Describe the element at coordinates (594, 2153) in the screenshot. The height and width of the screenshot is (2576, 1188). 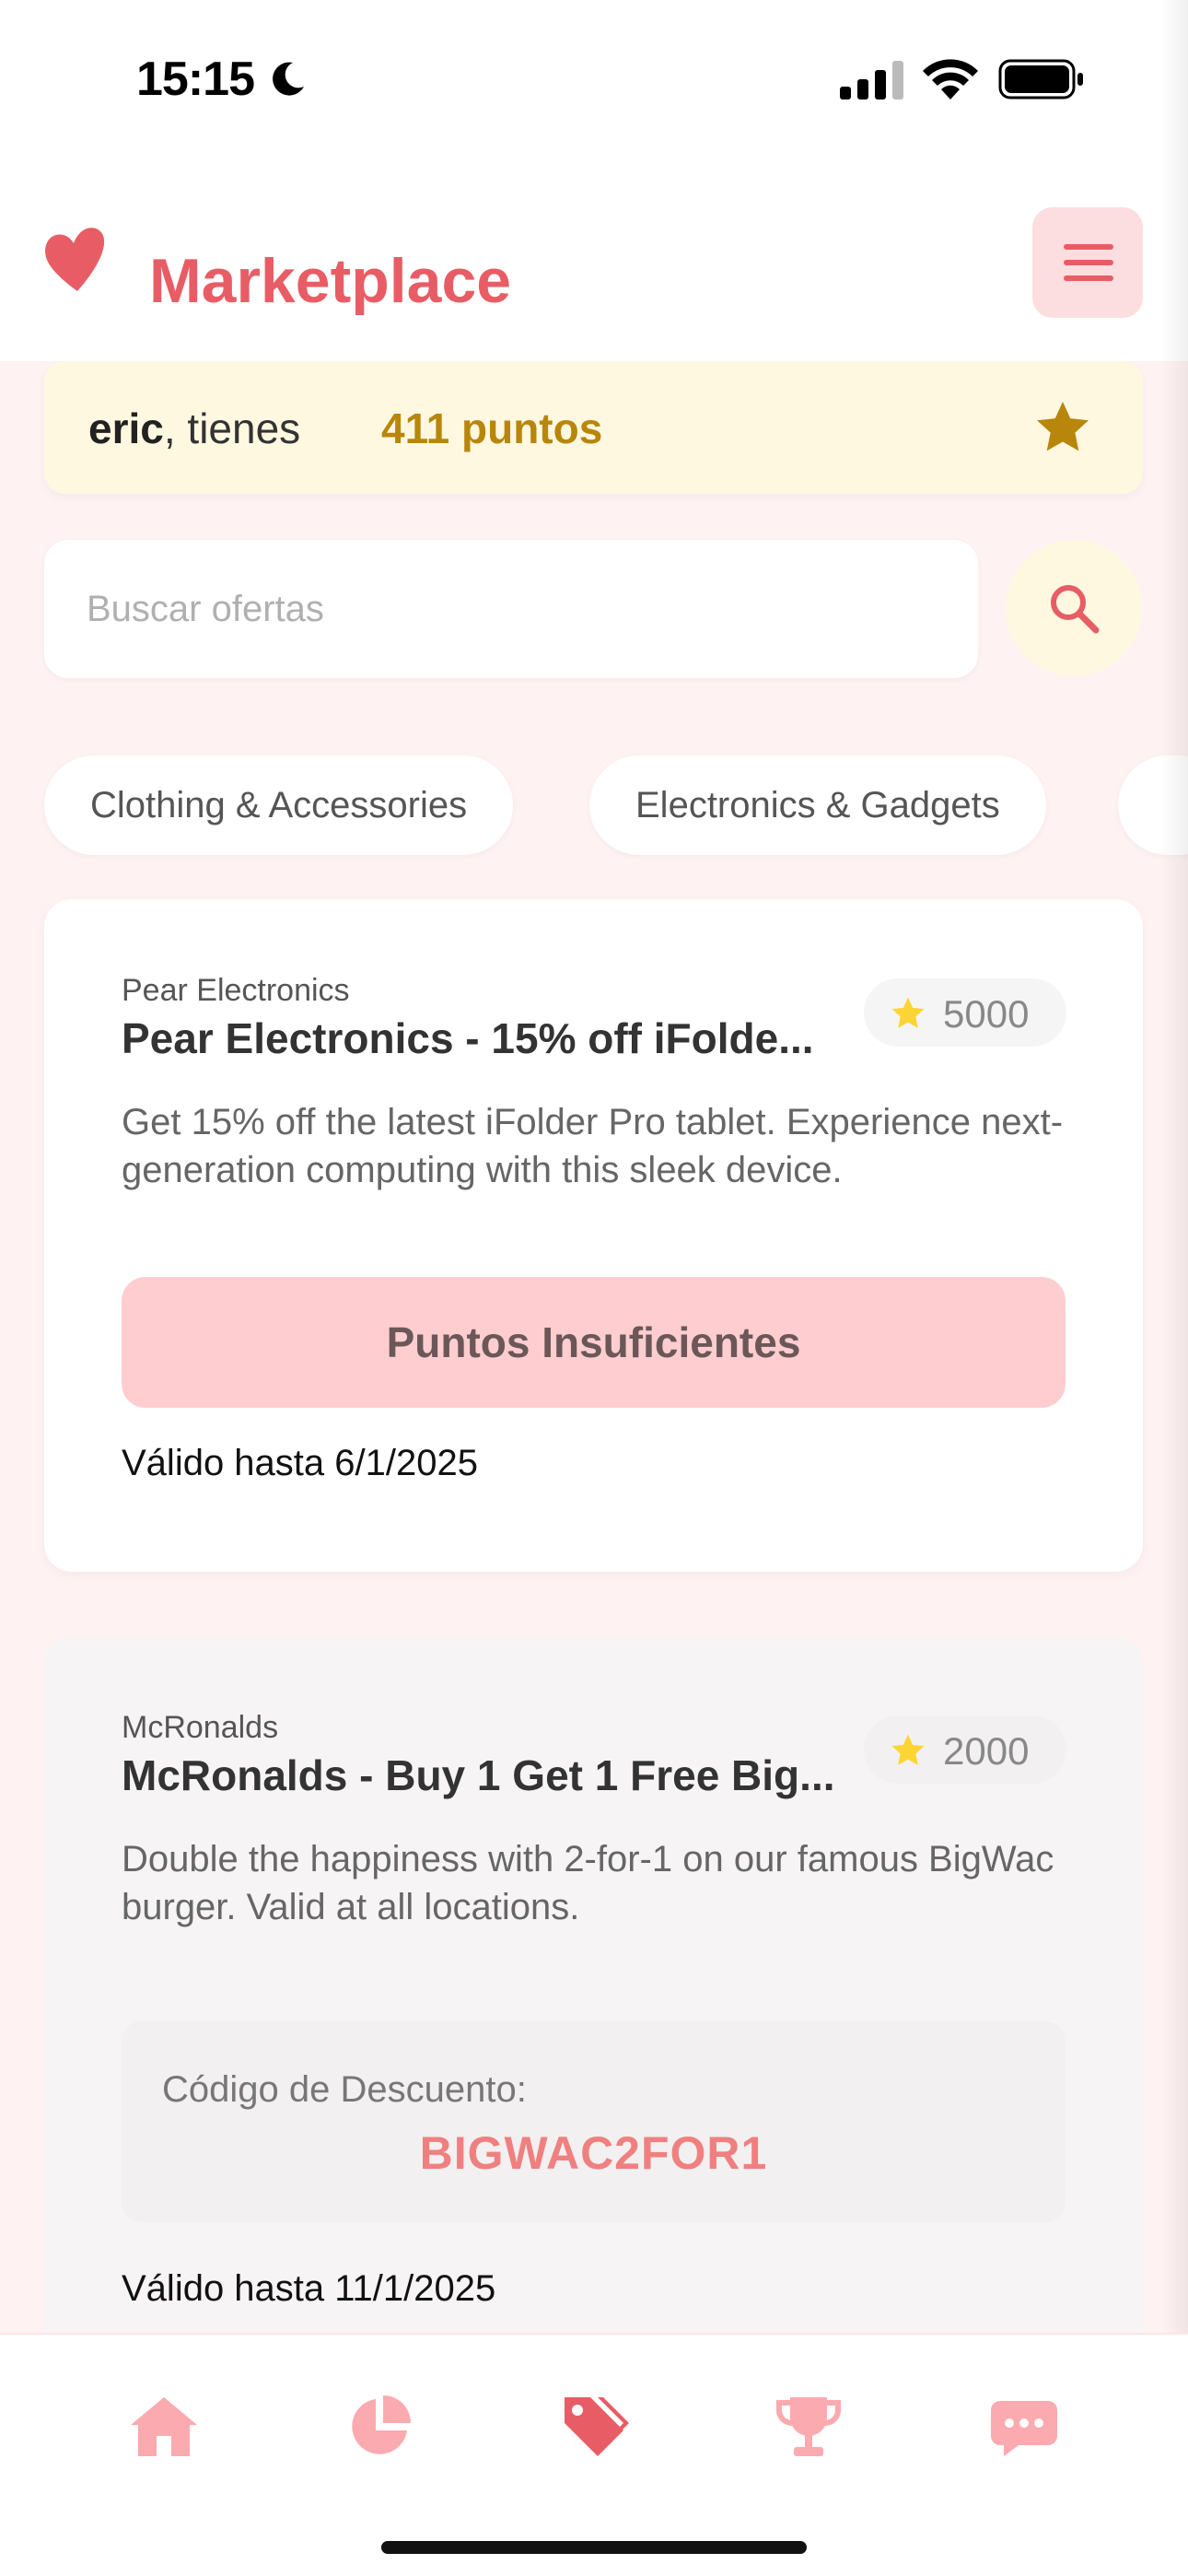
I see `discount-code: BIGWAC2FOR1` at that location.